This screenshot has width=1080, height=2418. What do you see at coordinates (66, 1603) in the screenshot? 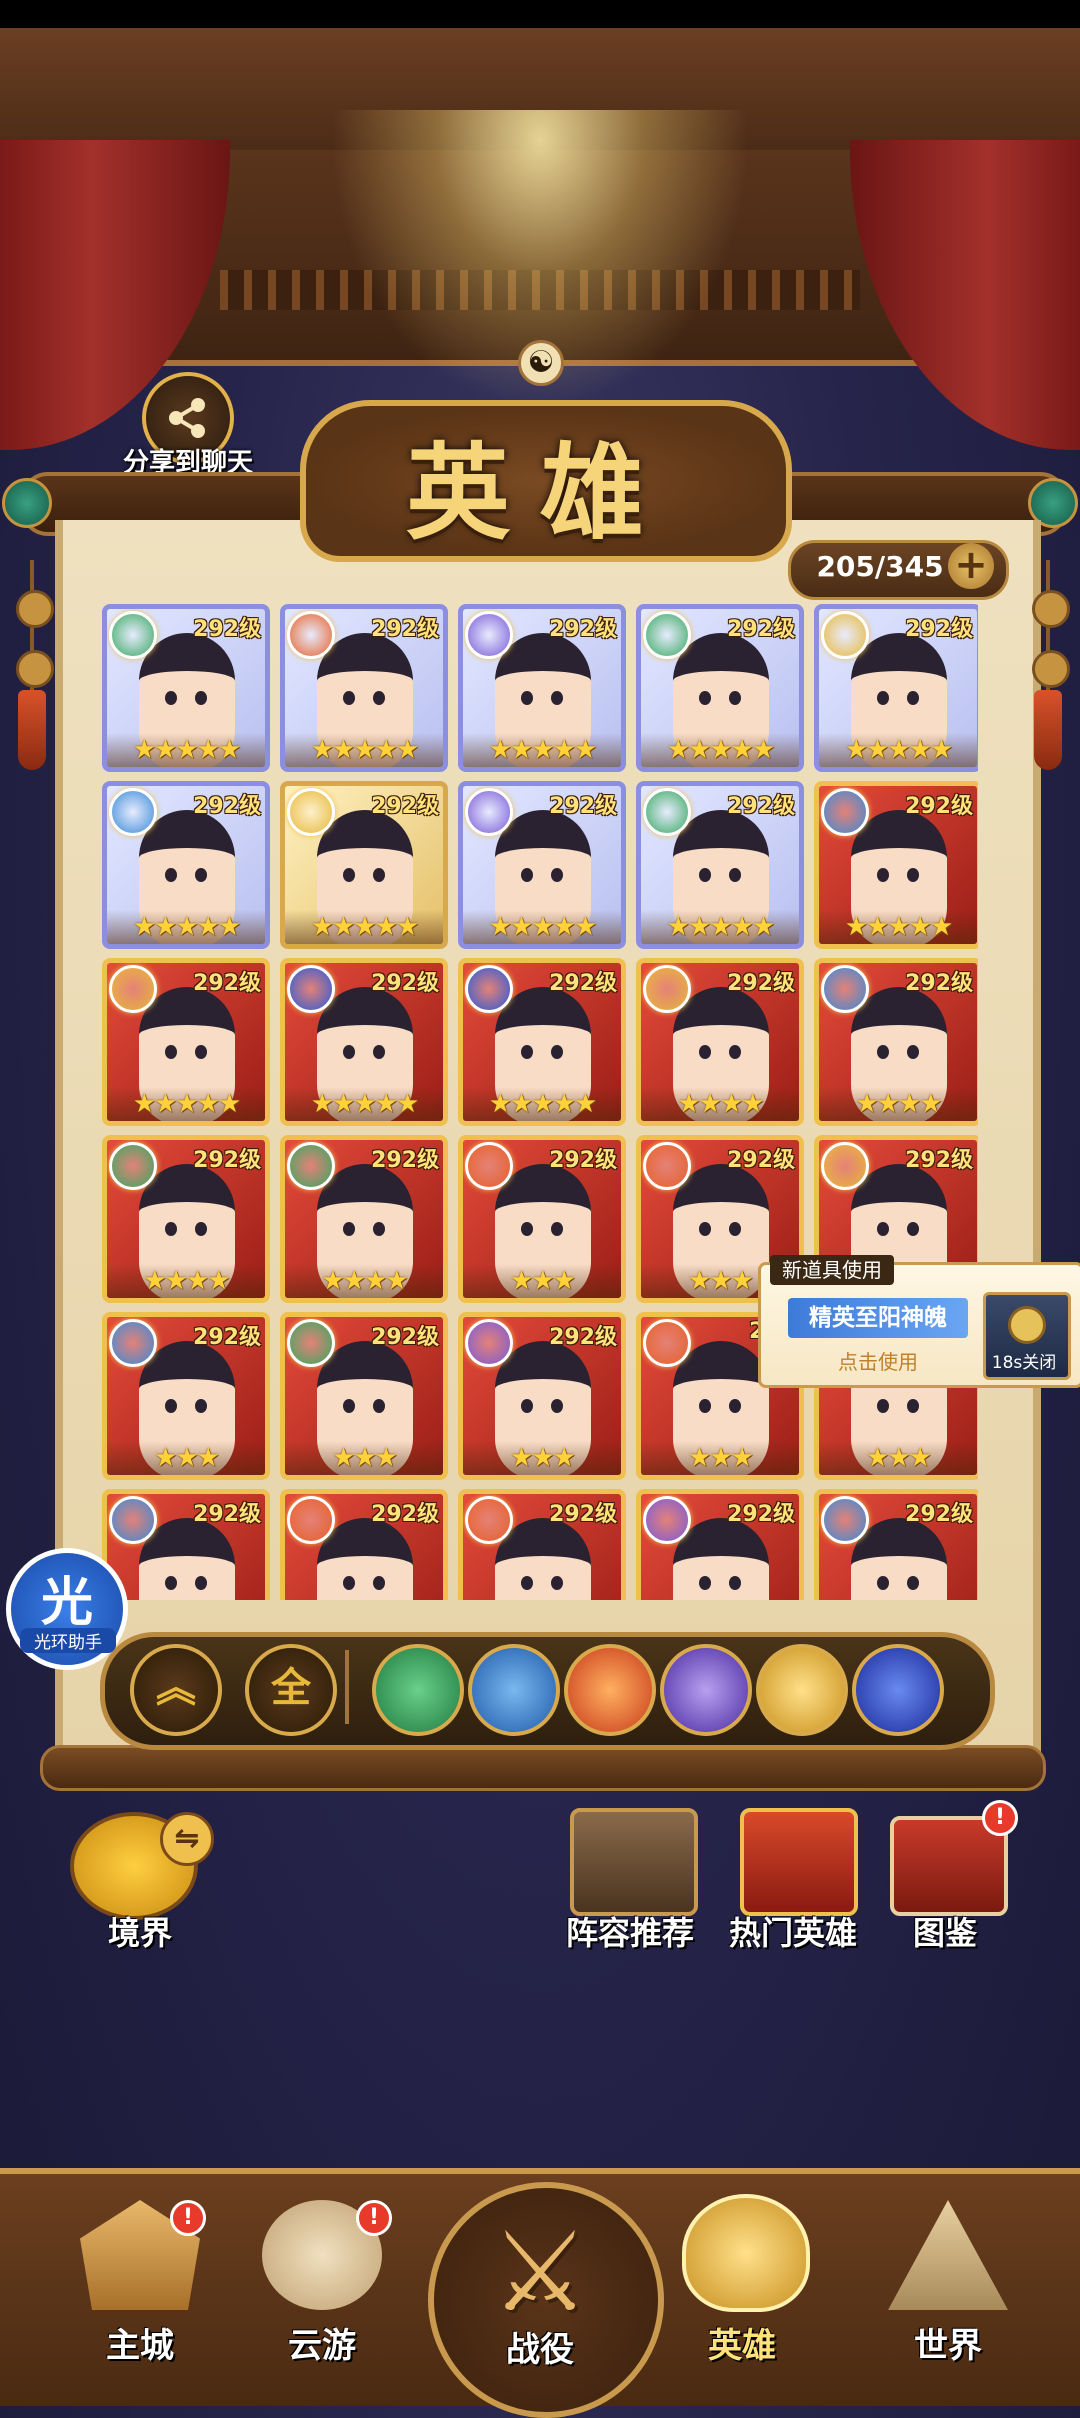
I see `aura-helper-char: 光` at bounding box center [66, 1603].